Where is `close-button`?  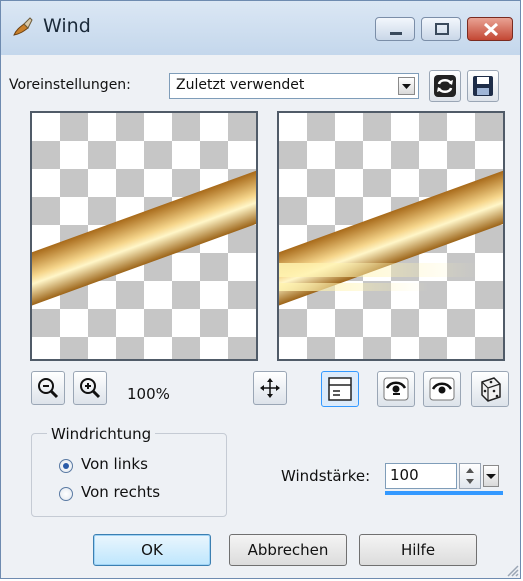 close-button is located at coordinates (490, 29).